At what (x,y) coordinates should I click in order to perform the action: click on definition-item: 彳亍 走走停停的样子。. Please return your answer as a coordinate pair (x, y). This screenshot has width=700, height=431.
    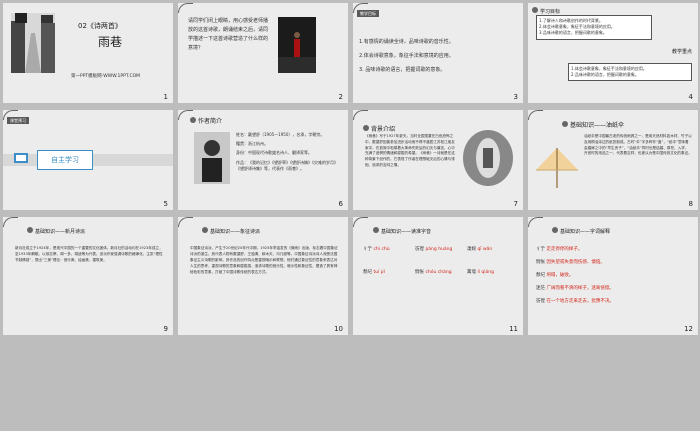
    Looking at the image, I should click on (559, 249).